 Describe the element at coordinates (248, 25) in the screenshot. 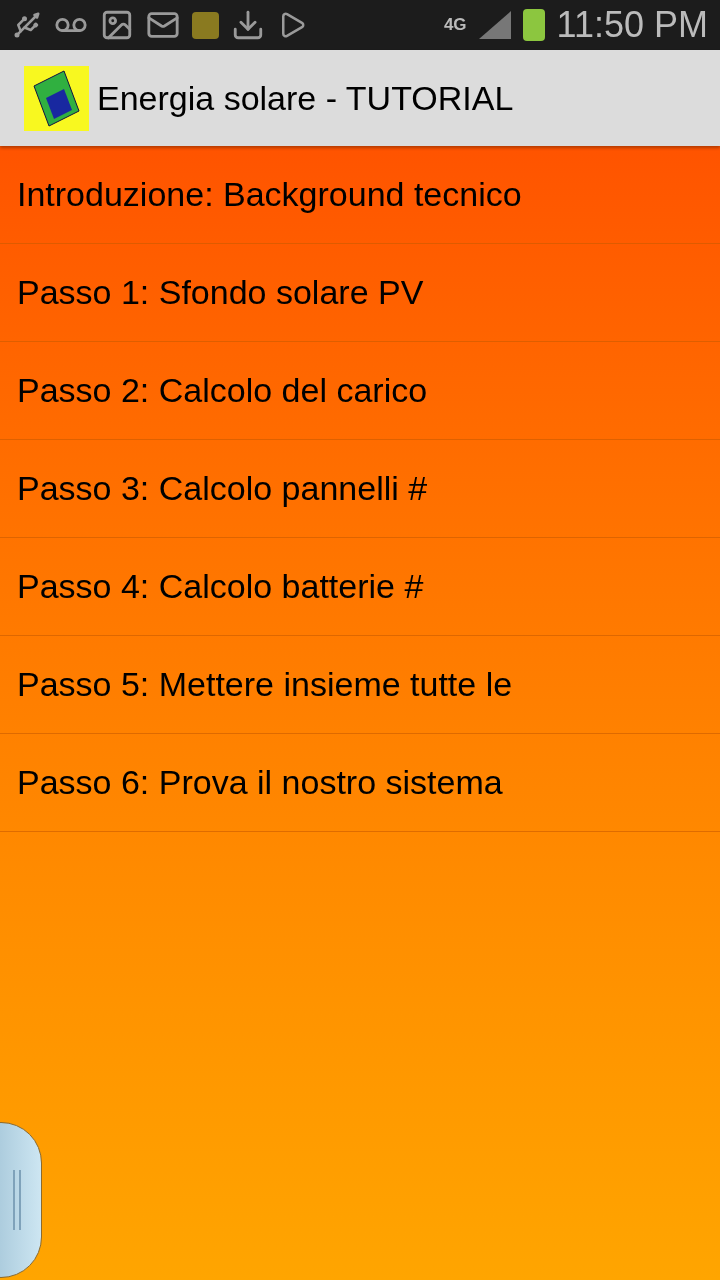

I see `download-icon` at that location.